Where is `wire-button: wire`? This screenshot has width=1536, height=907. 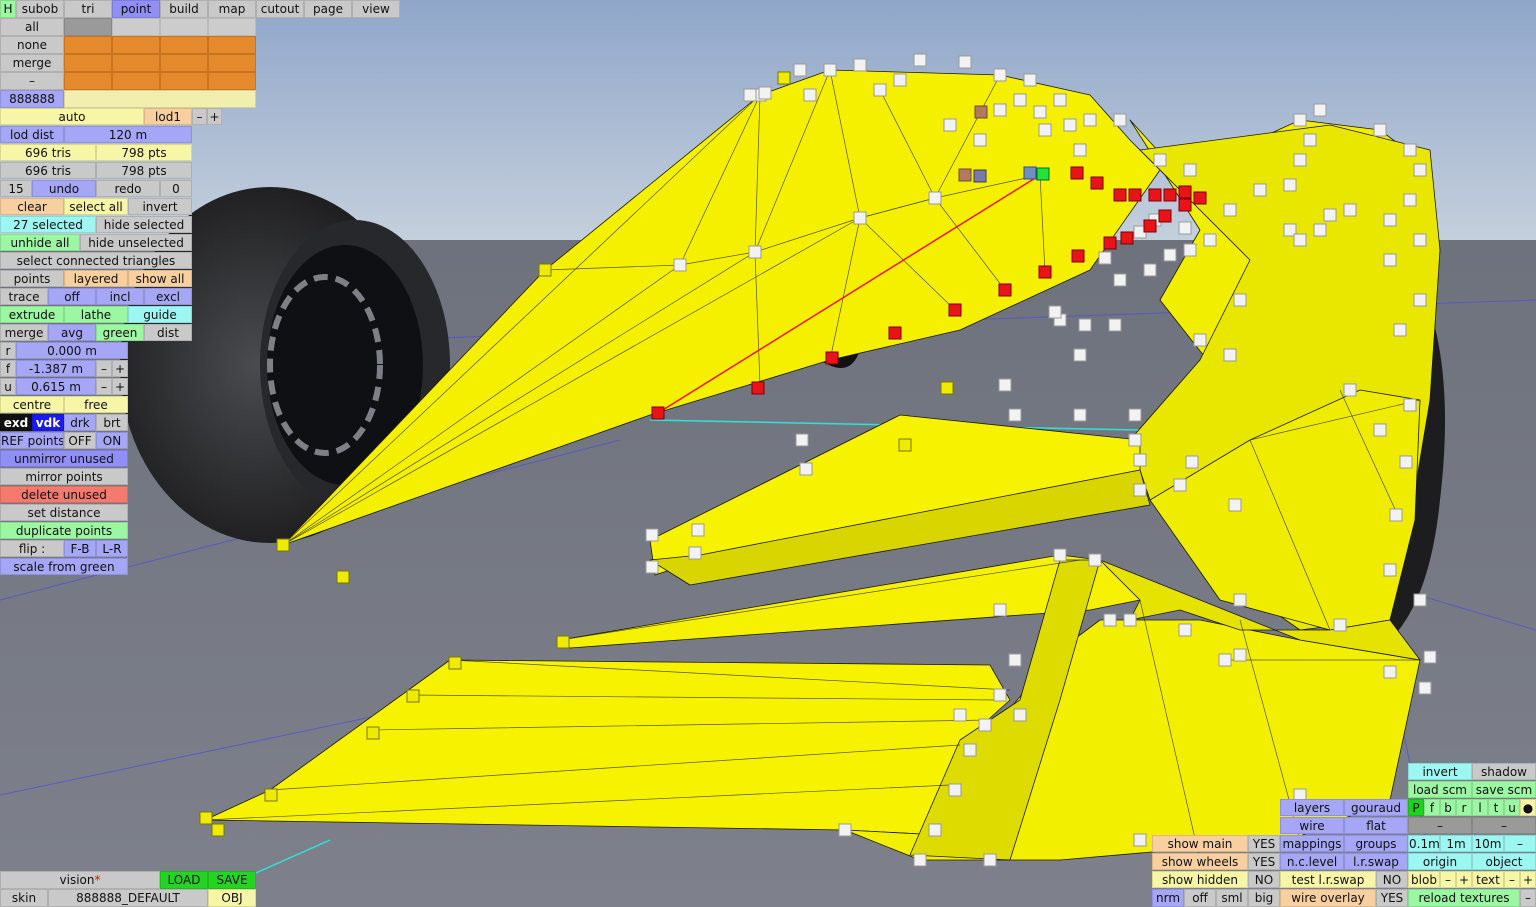 wire-button: wire is located at coordinates (1312, 825).